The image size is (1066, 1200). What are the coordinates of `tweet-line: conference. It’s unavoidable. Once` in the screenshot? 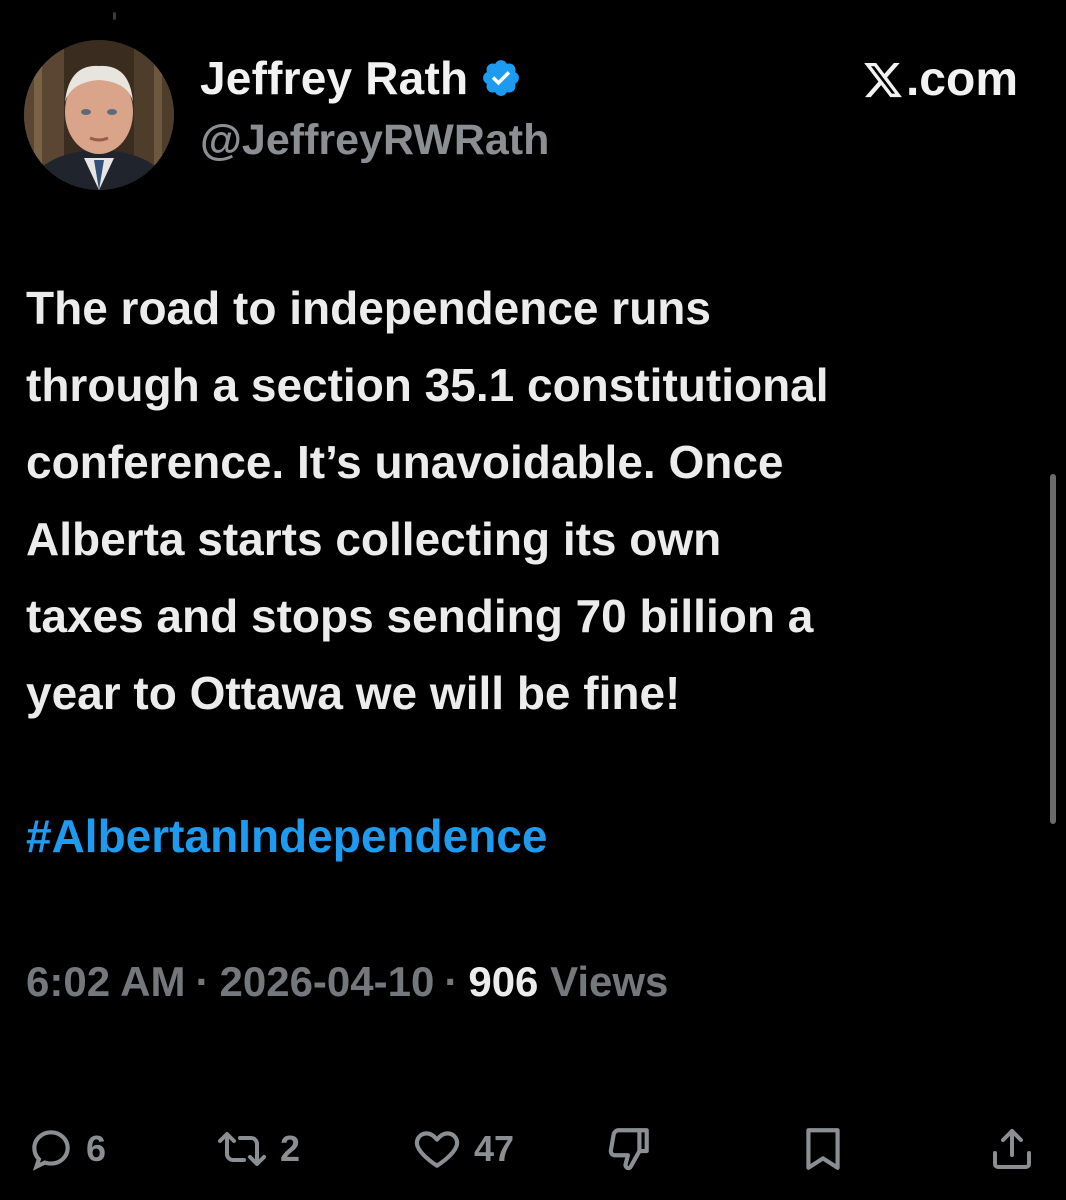 It's located at (405, 462).